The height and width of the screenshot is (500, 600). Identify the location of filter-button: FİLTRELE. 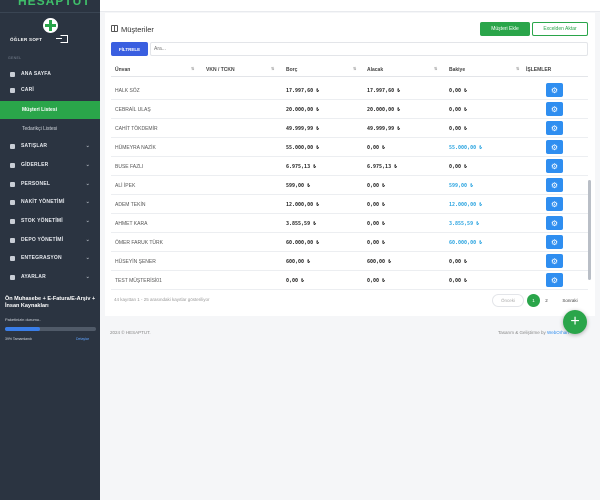
(129, 49).